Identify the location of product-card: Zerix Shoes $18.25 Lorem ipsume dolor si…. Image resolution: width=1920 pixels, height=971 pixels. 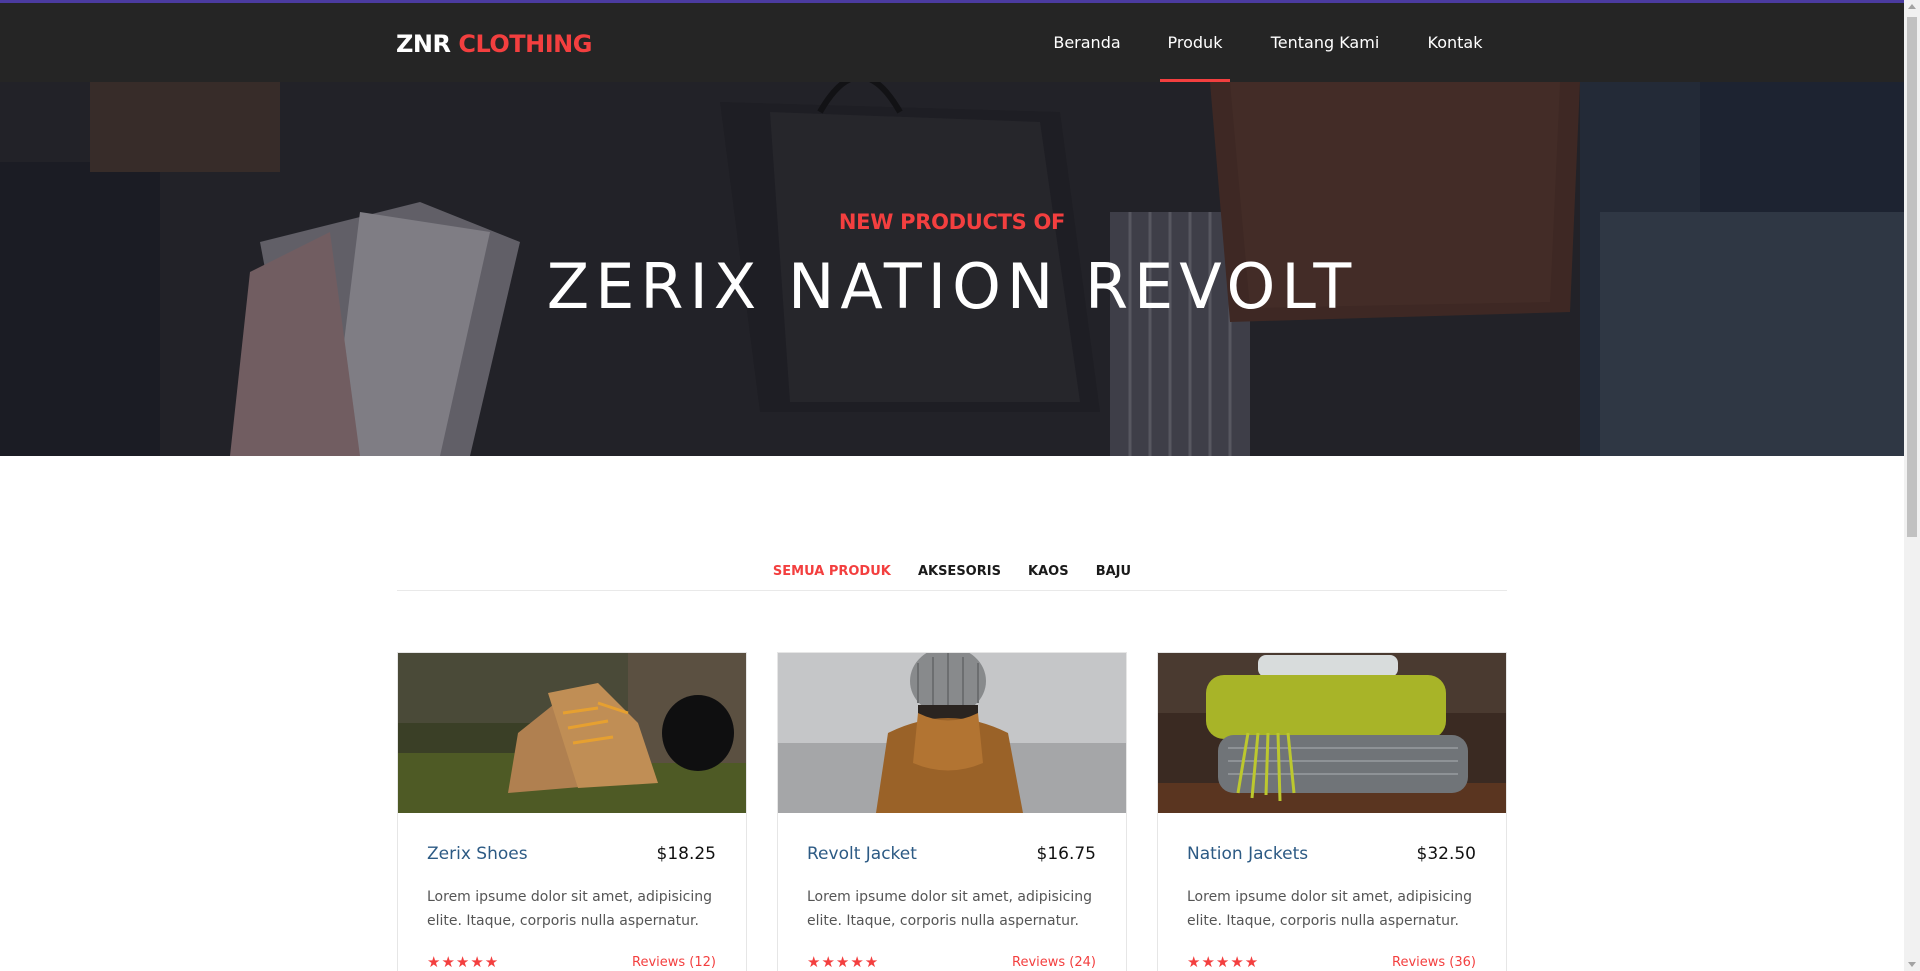
(572, 811).